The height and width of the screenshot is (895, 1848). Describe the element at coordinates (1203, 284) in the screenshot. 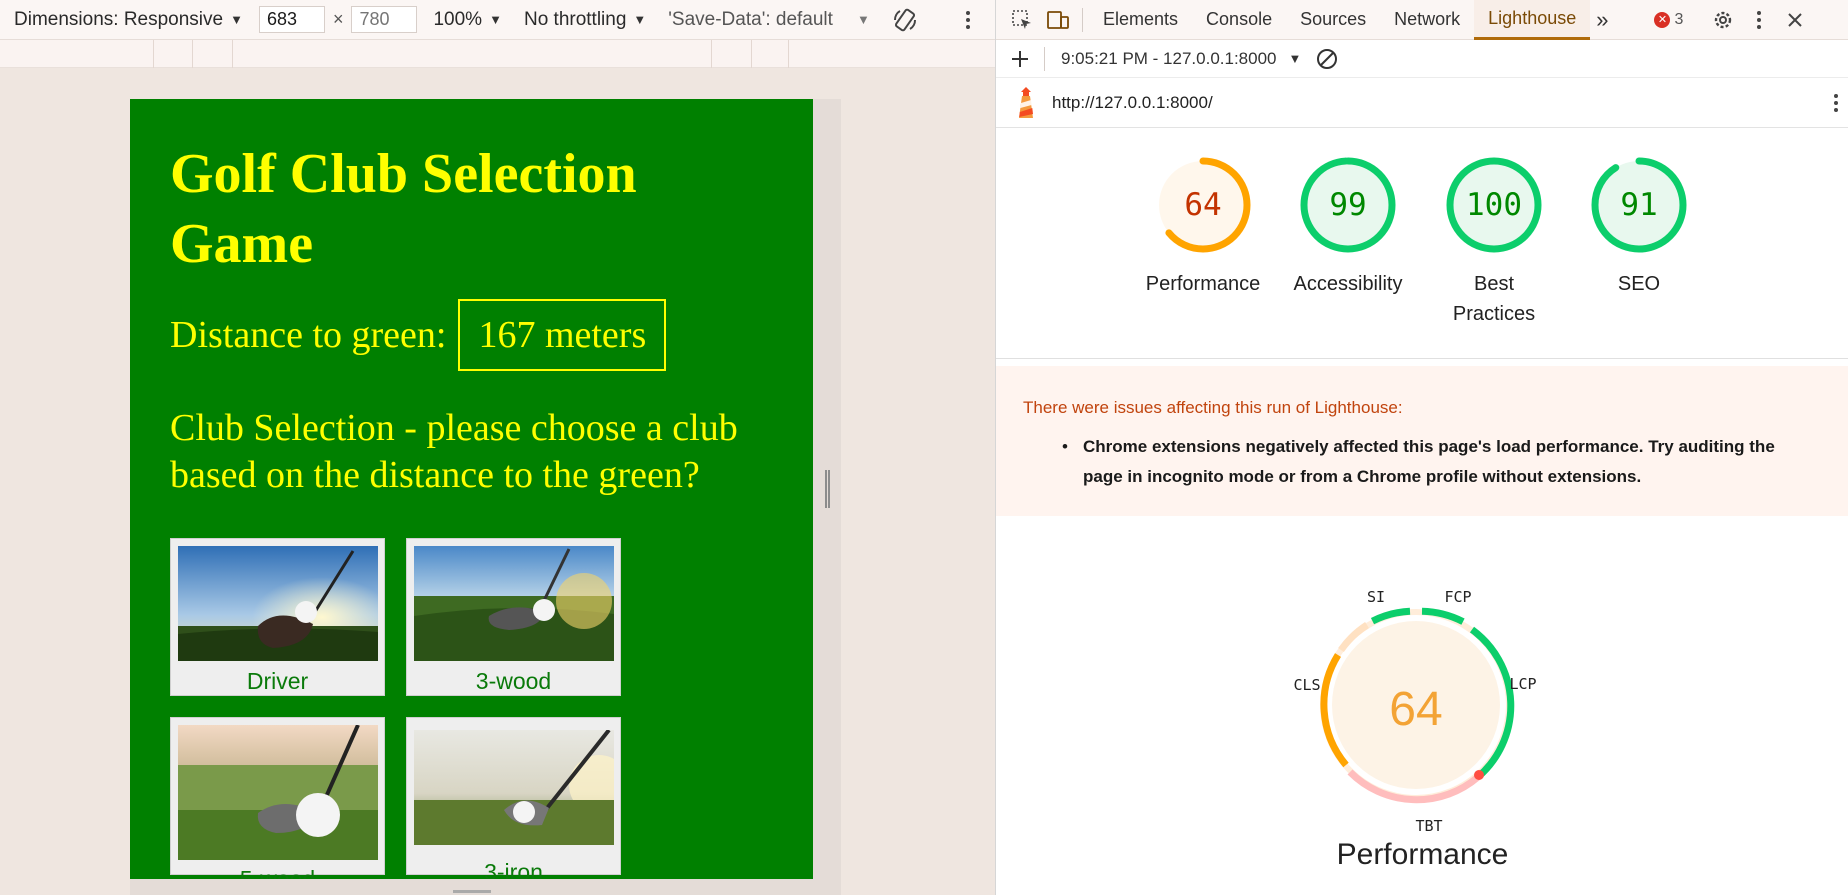

I see `score-label: Performance` at that location.